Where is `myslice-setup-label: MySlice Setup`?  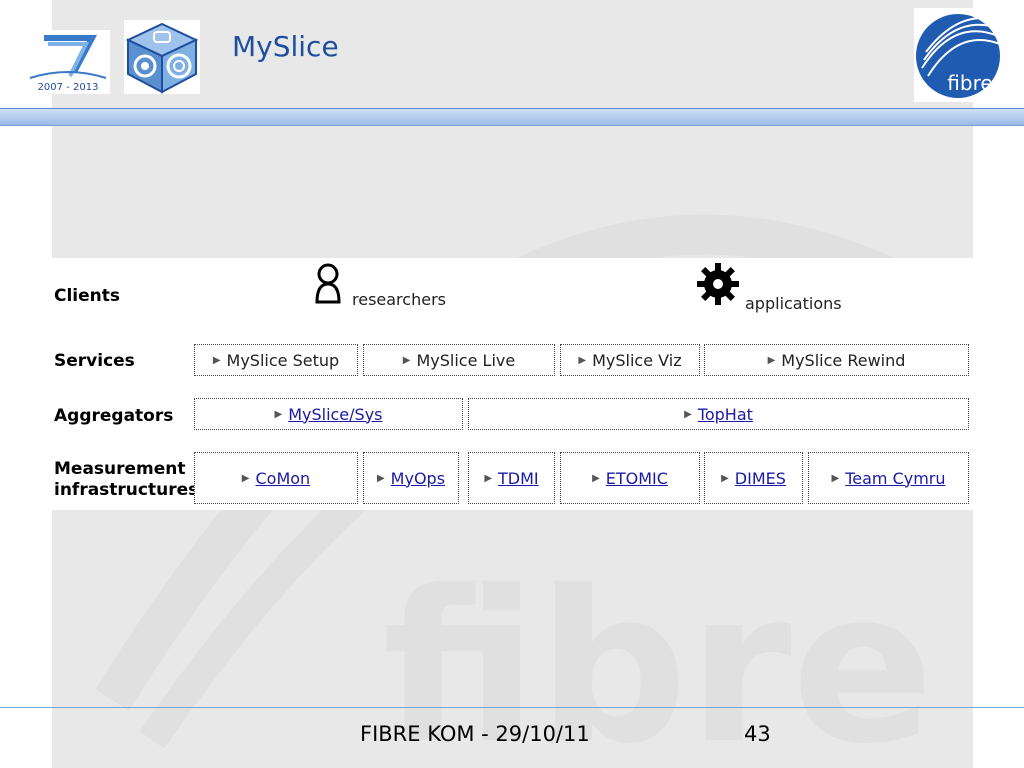 myslice-setup-label: MySlice Setup is located at coordinates (283, 360).